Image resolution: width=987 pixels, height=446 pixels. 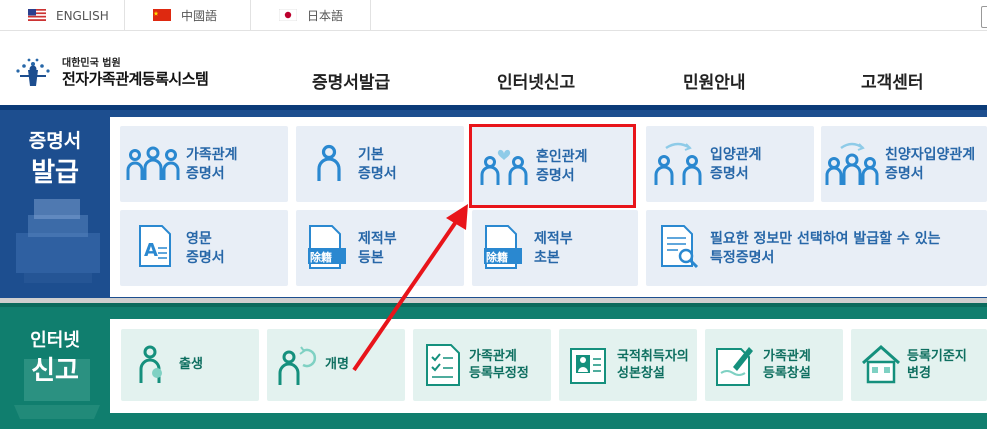 I want to click on report-section-title-2: 신고, so click(x=55, y=371).